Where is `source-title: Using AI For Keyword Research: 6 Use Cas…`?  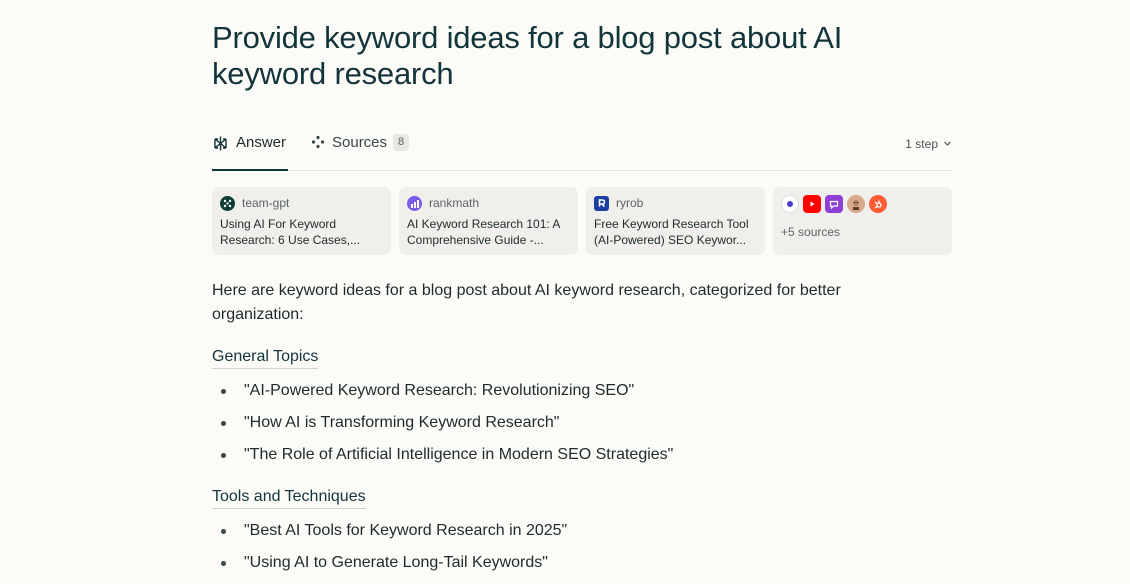 source-title: Using AI For Keyword Research: 6 Use Cas… is located at coordinates (290, 232).